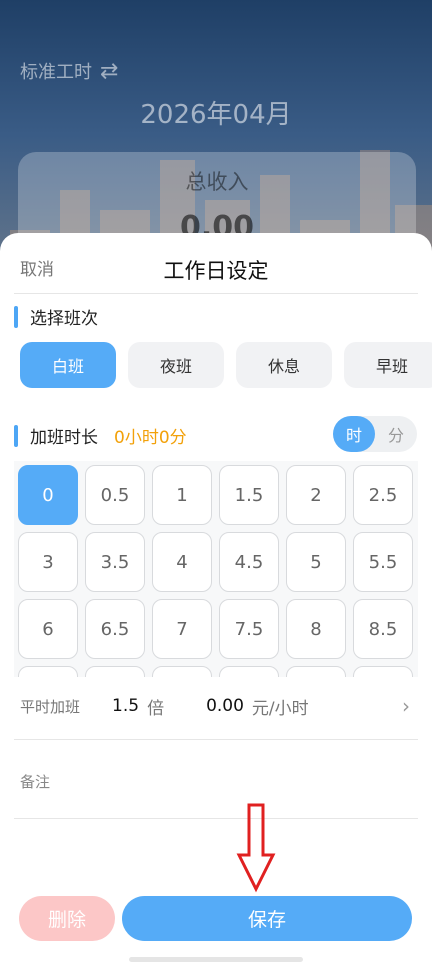 The image size is (432, 964). Describe the element at coordinates (109, 71) in the screenshot. I see `swap-arrows-icon: ⇄` at that location.